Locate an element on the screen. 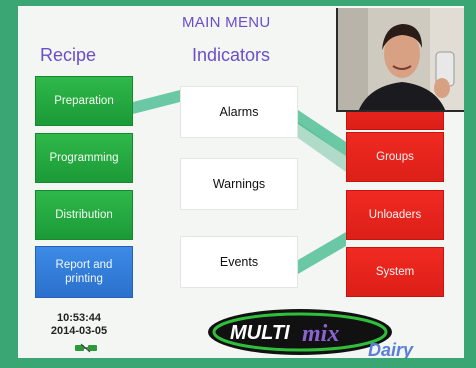  report-and-printing-button: Report and printing is located at coordinates (84, 272).